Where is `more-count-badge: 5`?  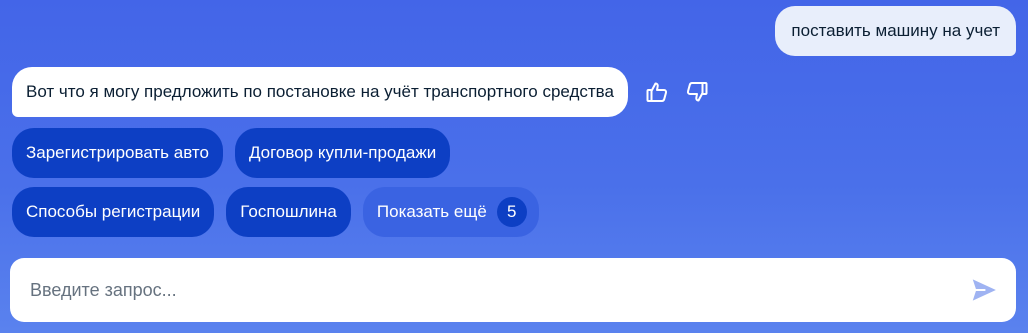 more-count-badge: 5 is located at coordinates (511, 212).